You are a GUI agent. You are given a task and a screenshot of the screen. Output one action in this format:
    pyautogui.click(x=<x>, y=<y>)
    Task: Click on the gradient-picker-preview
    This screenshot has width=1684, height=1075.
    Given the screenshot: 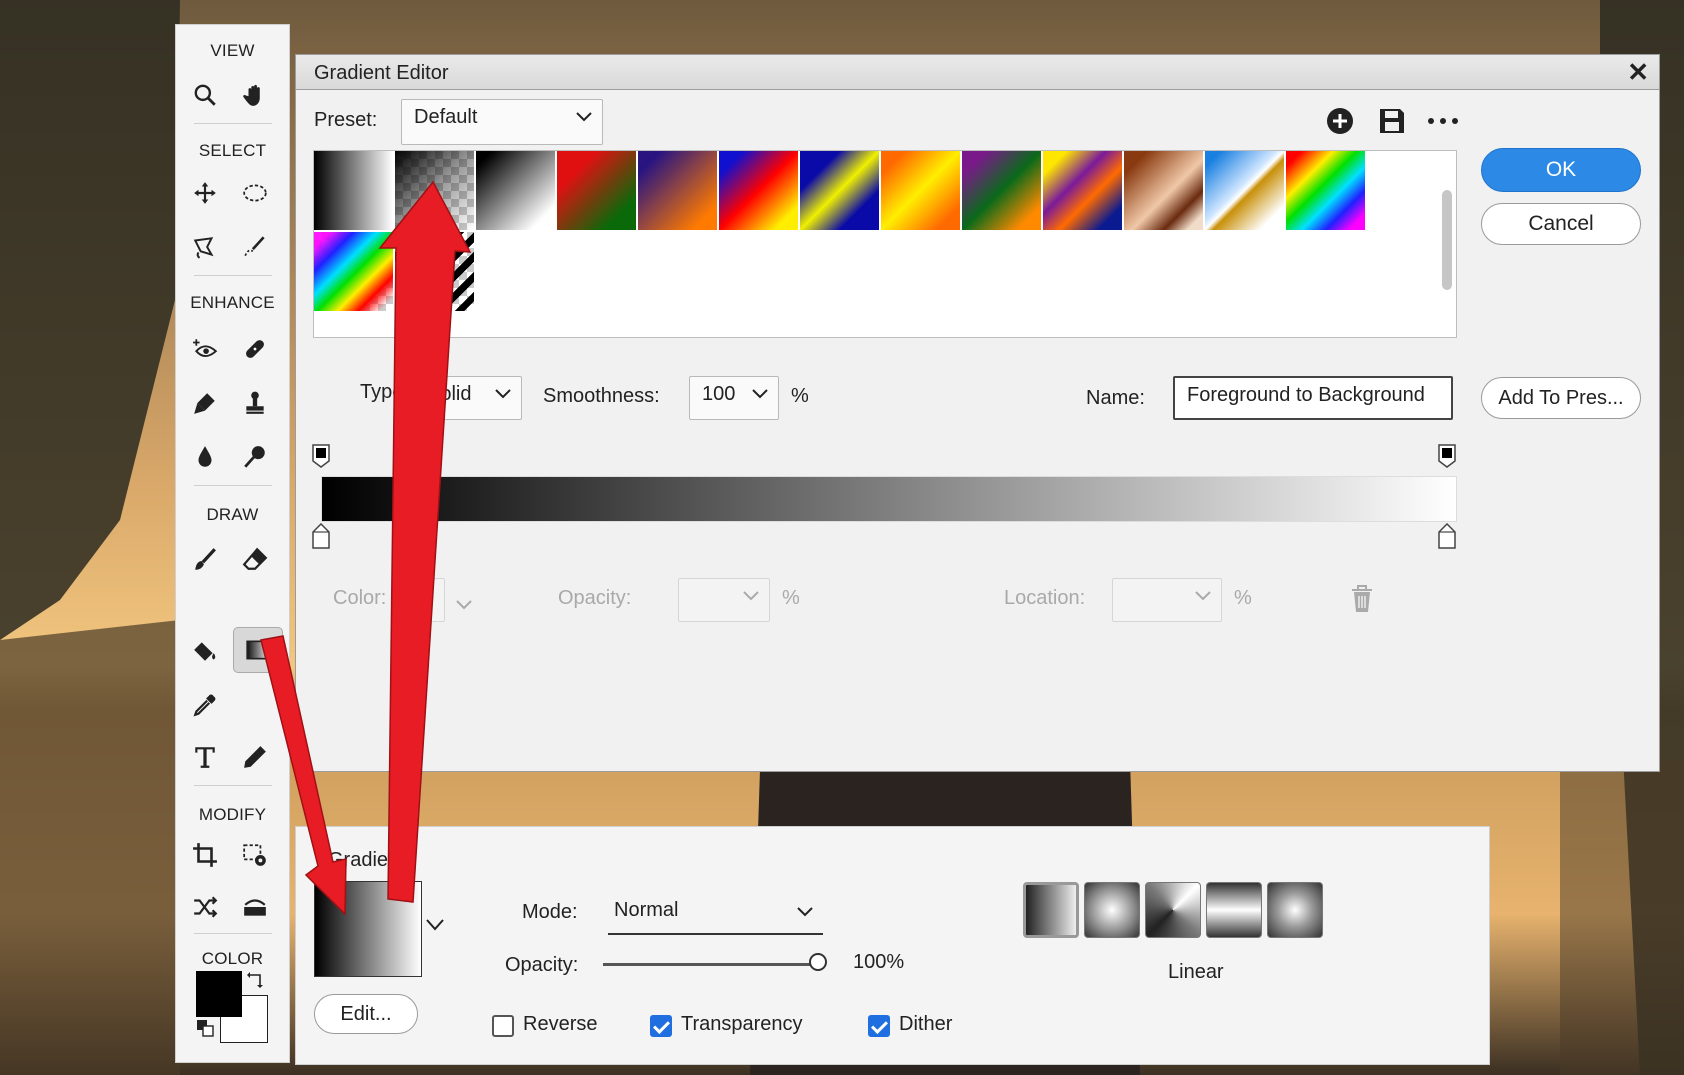 What is the action you would take?
    pyautogui.click(x=368, y=929)
    